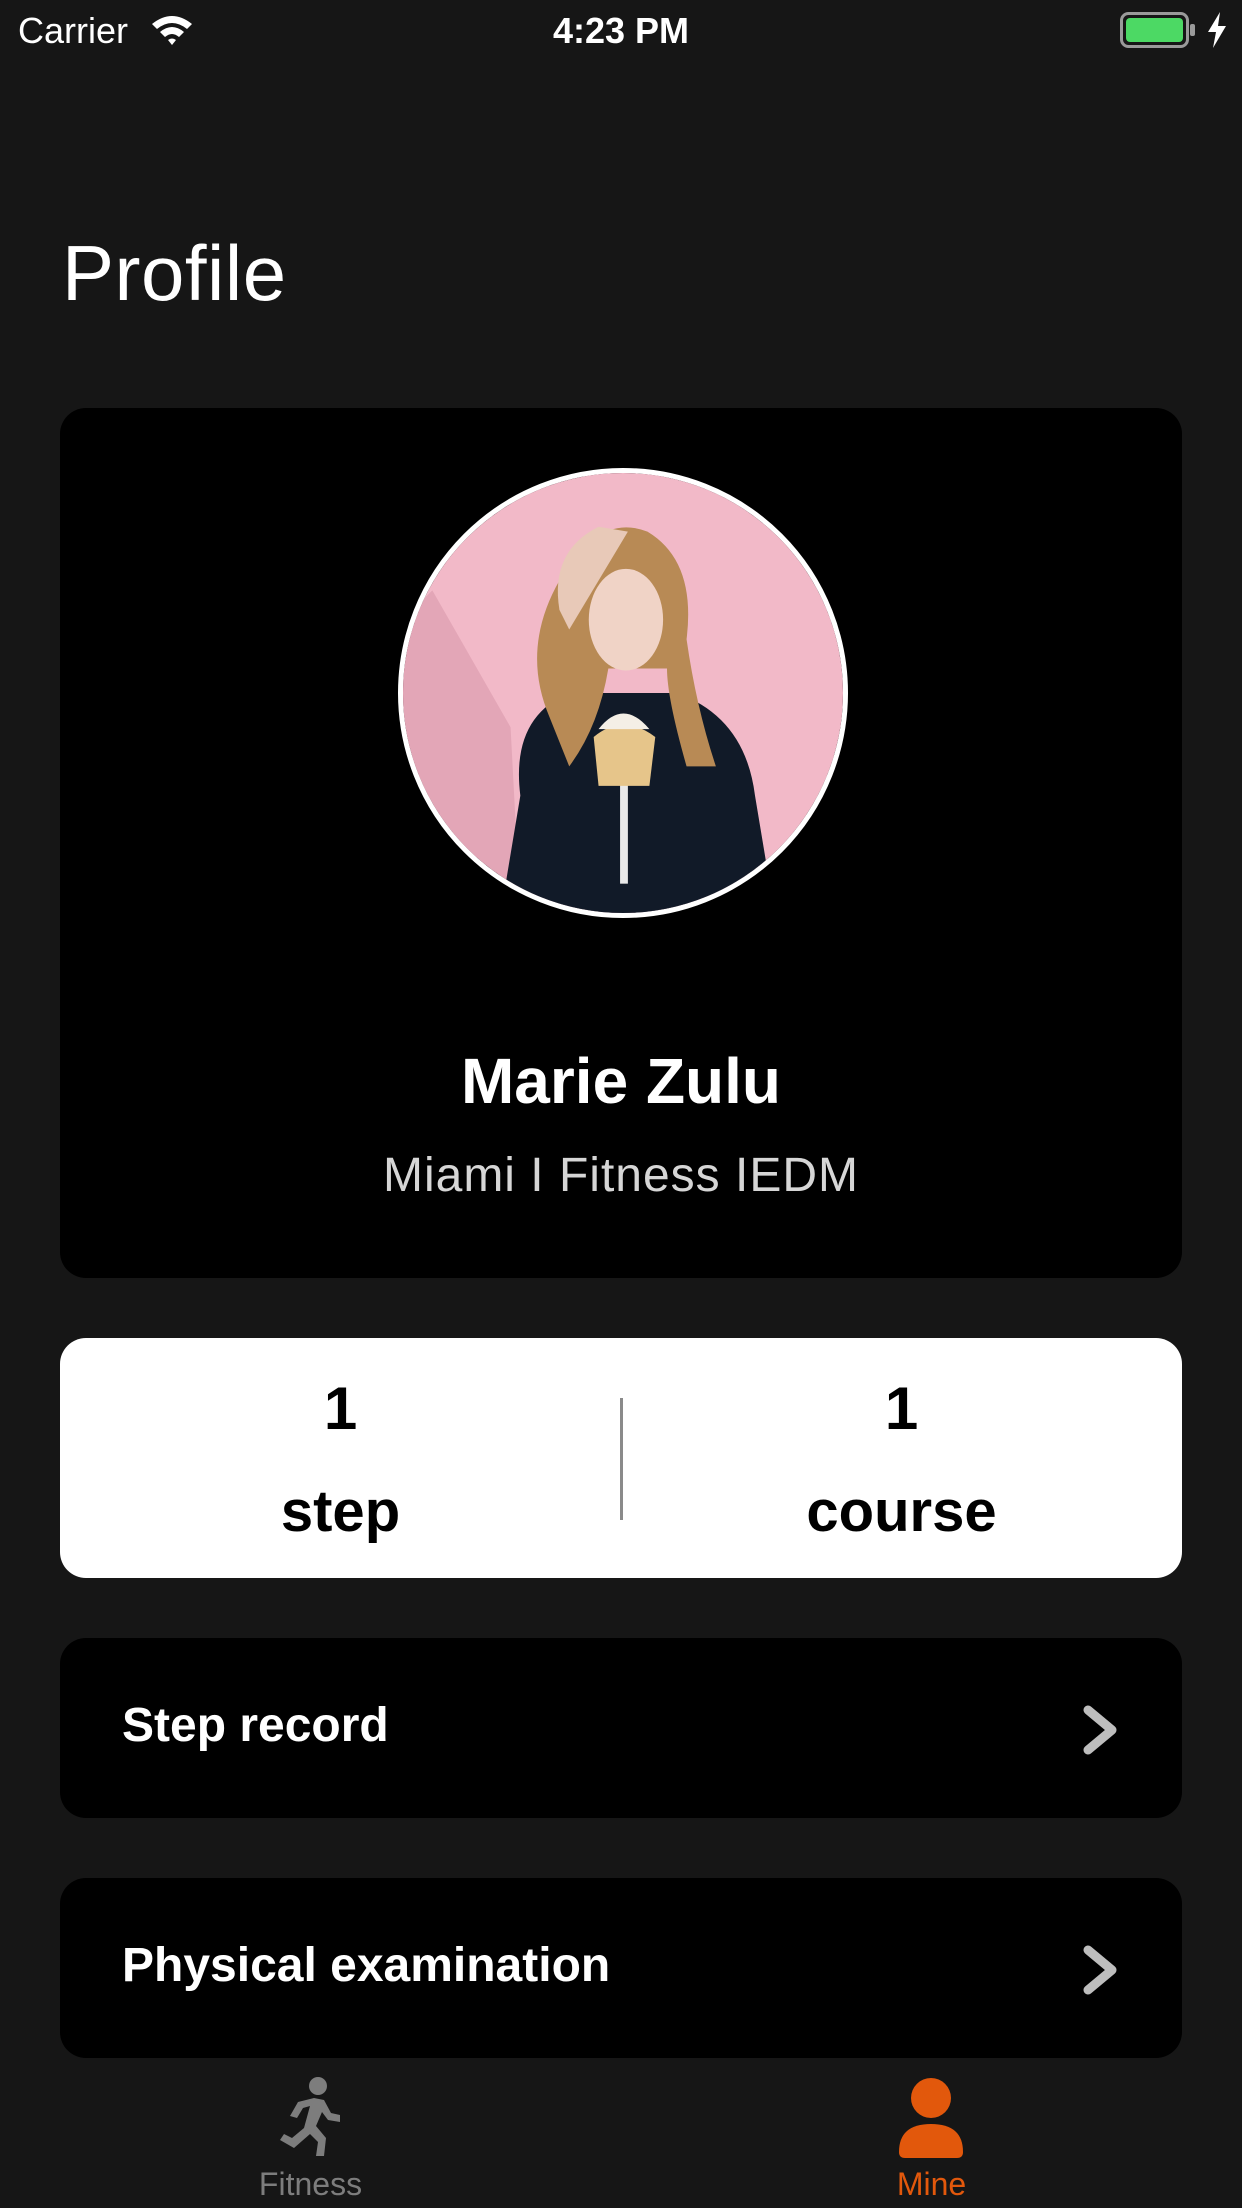 This screenshot has width=1242, height=2208. What do you see at coordinates (931, 2184) in the screenshot?
I see `tab-label: Mine` at bounding box center [931, 2184].